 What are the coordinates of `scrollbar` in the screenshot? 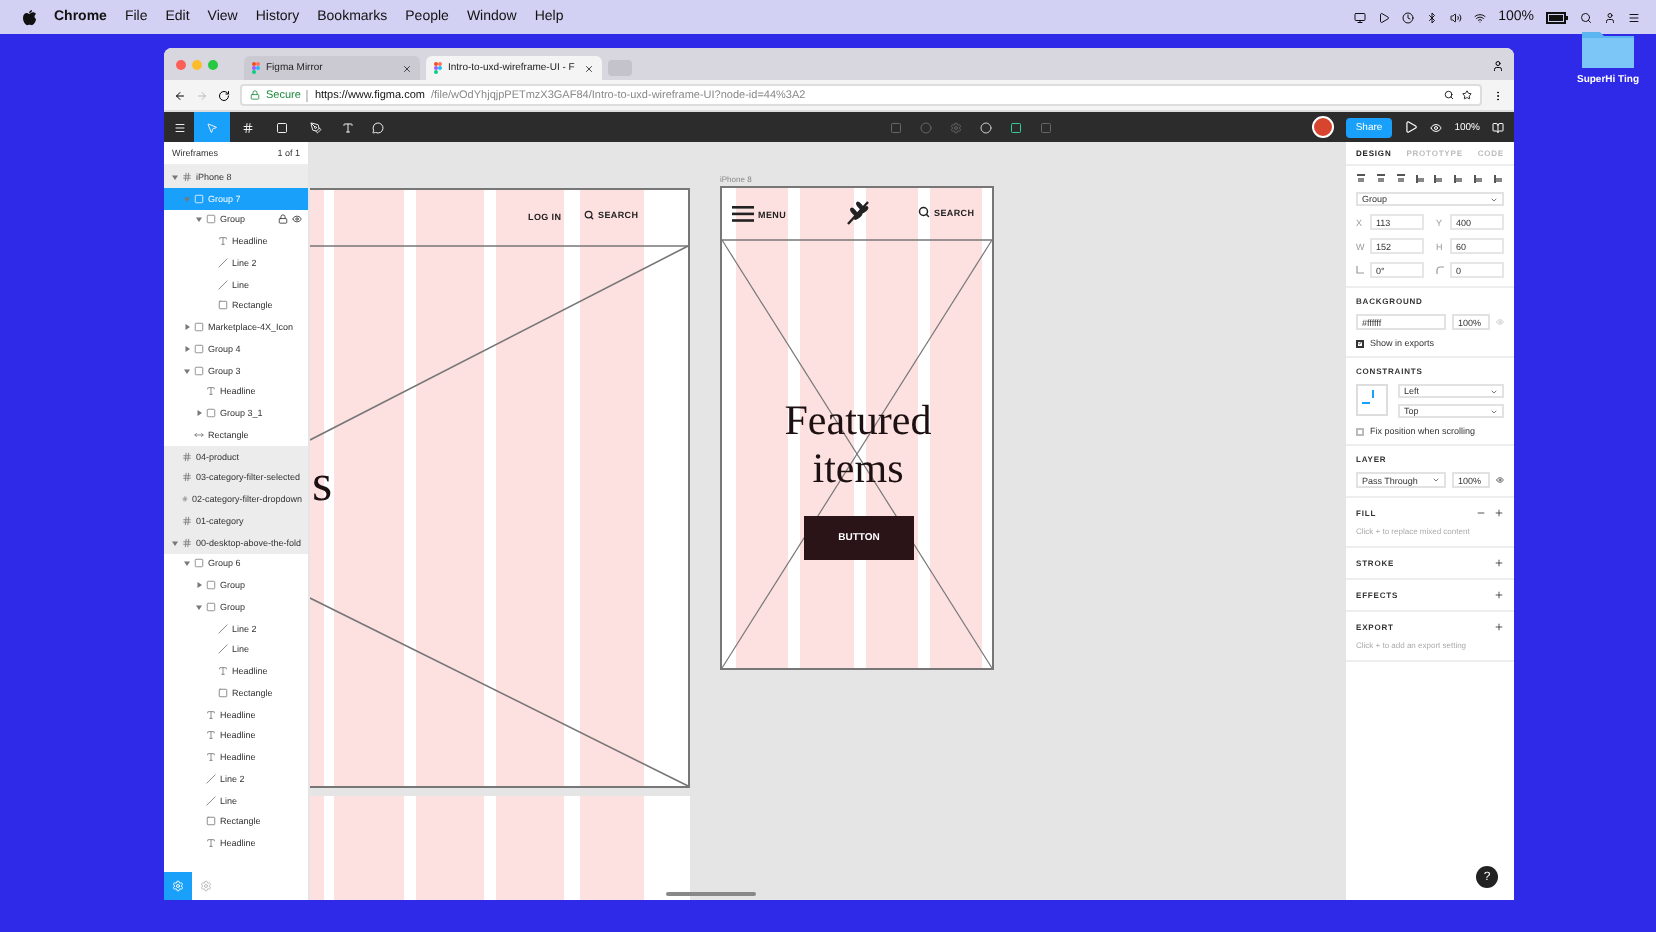 It's located at (711, 894).